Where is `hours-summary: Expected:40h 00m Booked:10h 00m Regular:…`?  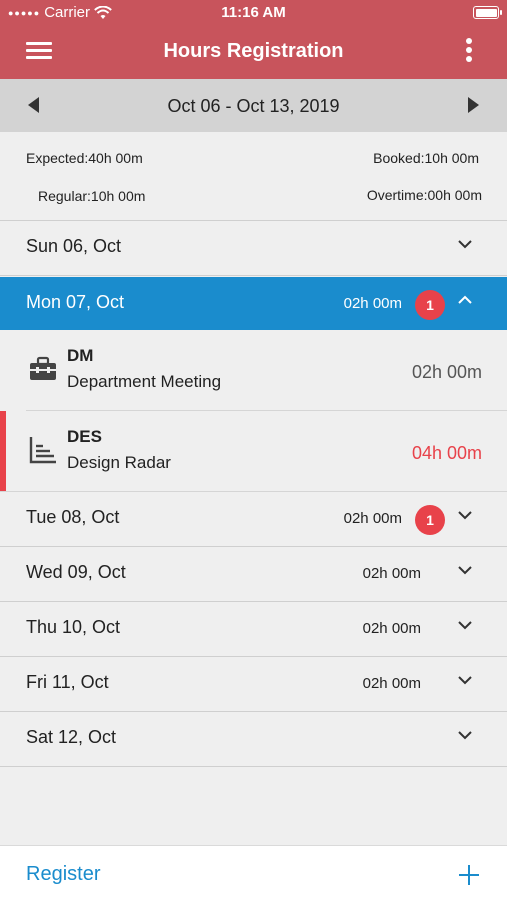
hours-summary: Expected:40h 00m Booked:10h 00m Regular:… is located at coordinates (253, 176).